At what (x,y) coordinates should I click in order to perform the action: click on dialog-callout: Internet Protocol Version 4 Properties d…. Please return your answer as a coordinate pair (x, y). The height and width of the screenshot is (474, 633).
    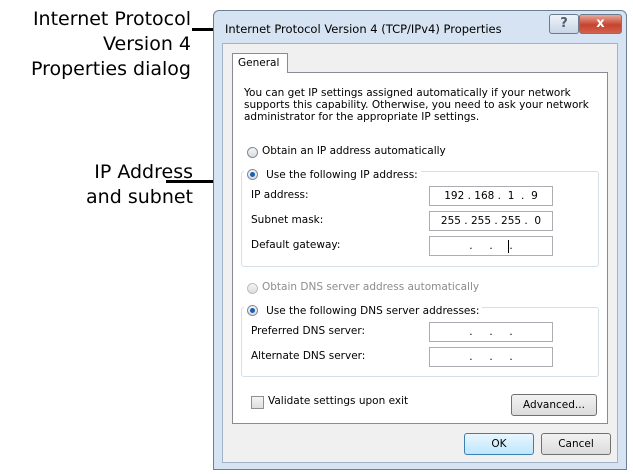
    Looking at the image, I should click on (95, 44).